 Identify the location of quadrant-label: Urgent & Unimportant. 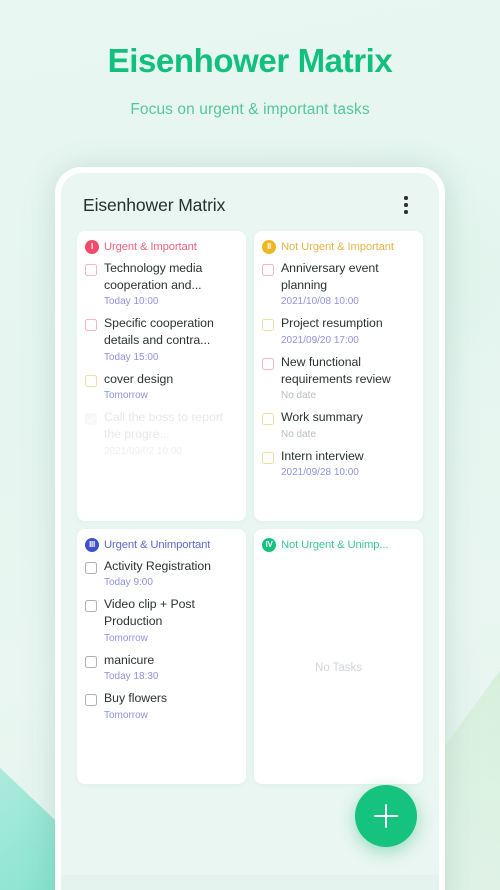
(157, 545).